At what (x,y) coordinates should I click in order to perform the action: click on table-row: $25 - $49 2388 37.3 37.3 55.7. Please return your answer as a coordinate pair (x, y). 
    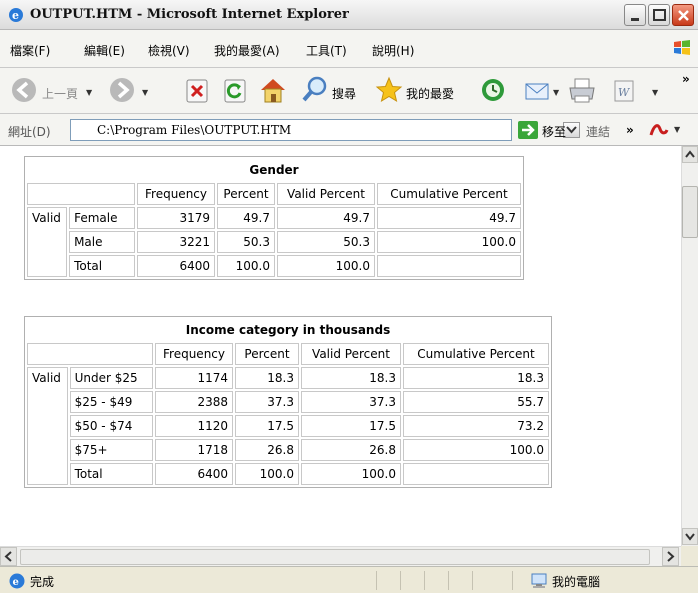
    Looking at the image, I should click on (288, 402).